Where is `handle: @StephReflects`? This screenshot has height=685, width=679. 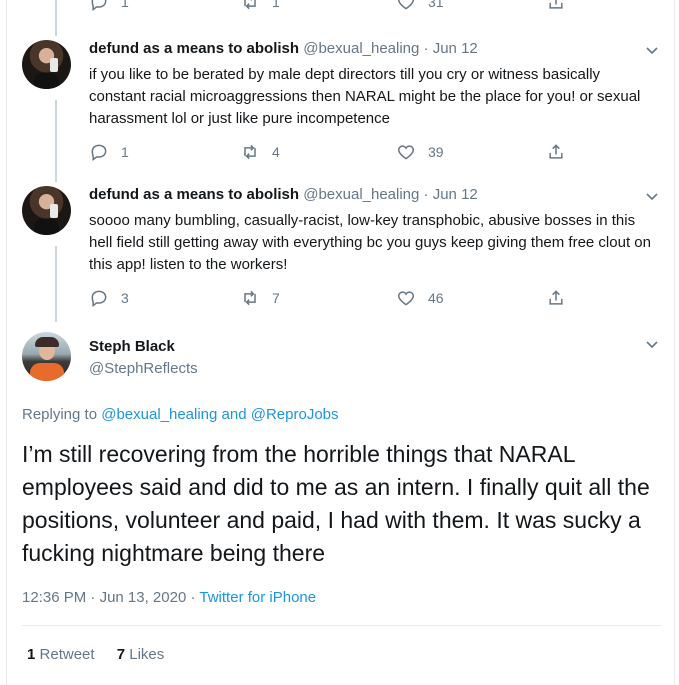
handle: @StephReflects is located at coordinates (143, 368).